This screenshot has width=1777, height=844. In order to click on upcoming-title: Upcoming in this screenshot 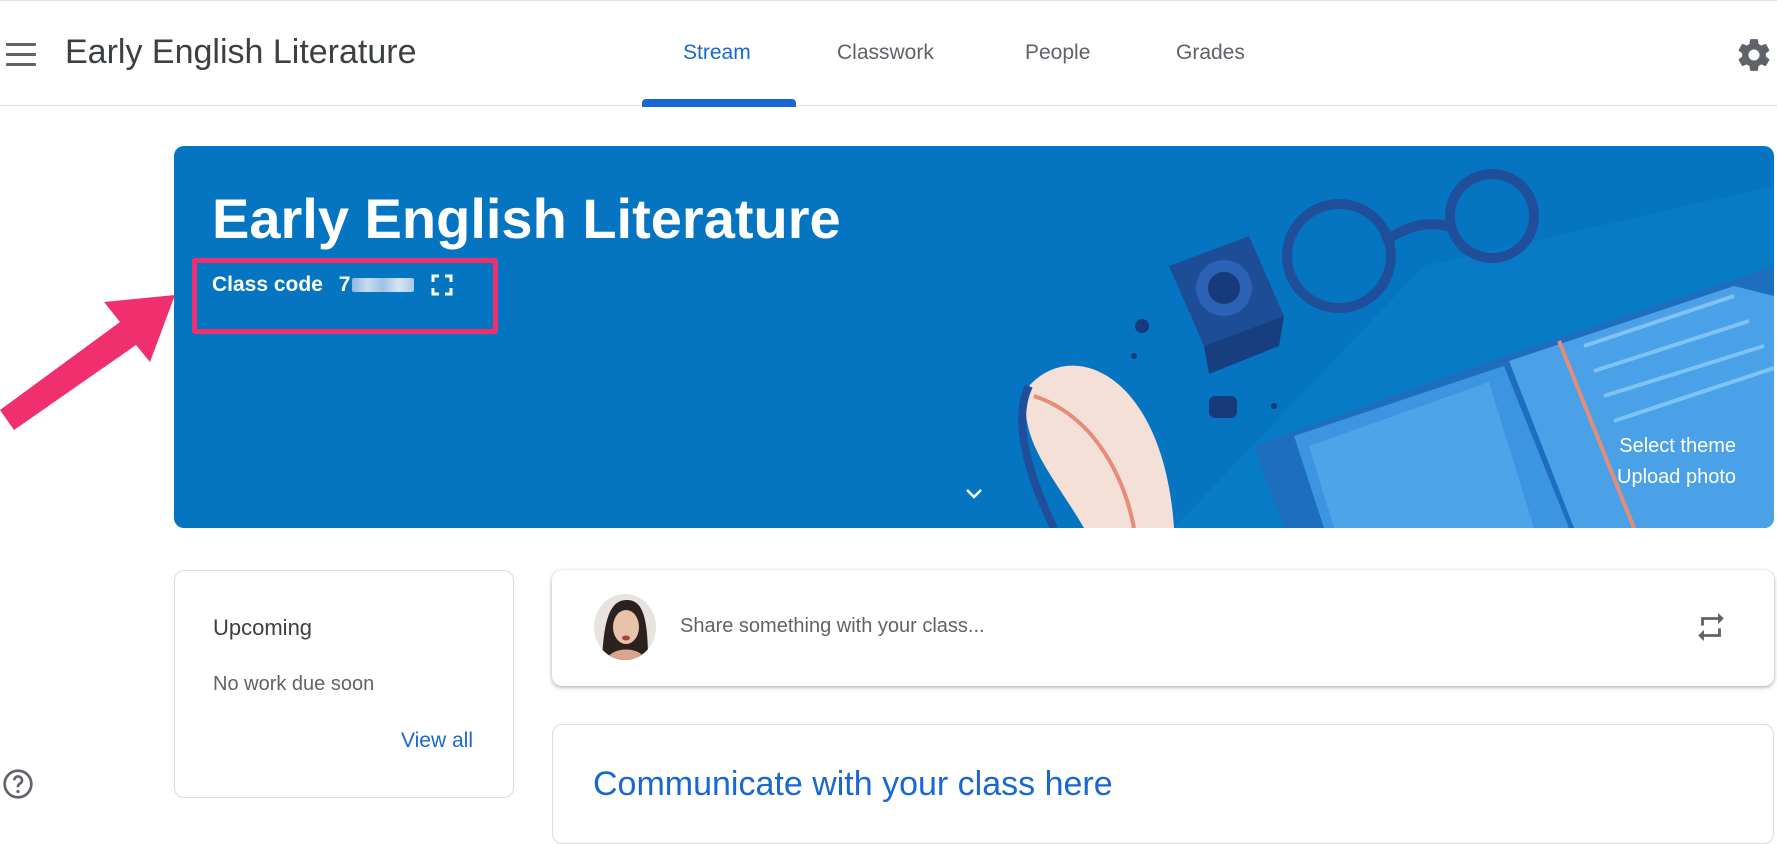, I will do `click(263, 627)`.